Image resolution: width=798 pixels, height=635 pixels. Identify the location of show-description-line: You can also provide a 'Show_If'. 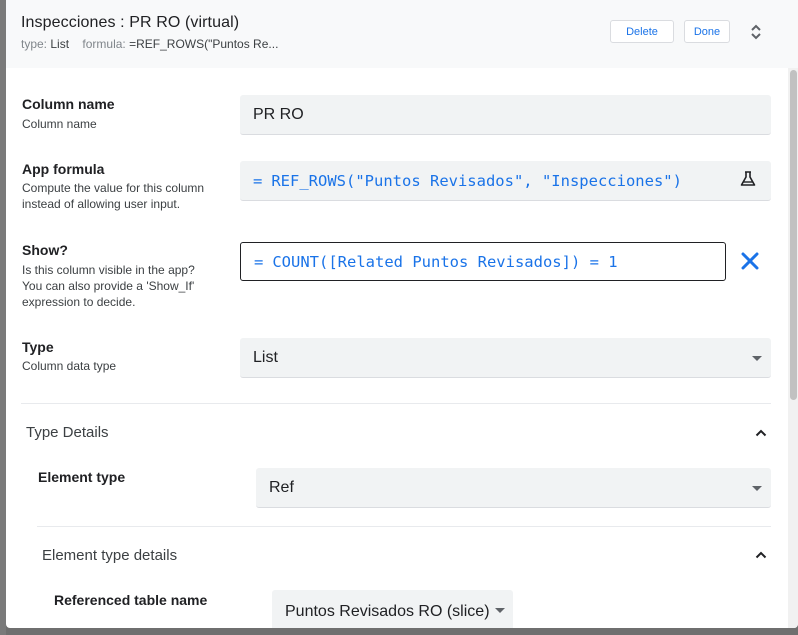
(108, 286).